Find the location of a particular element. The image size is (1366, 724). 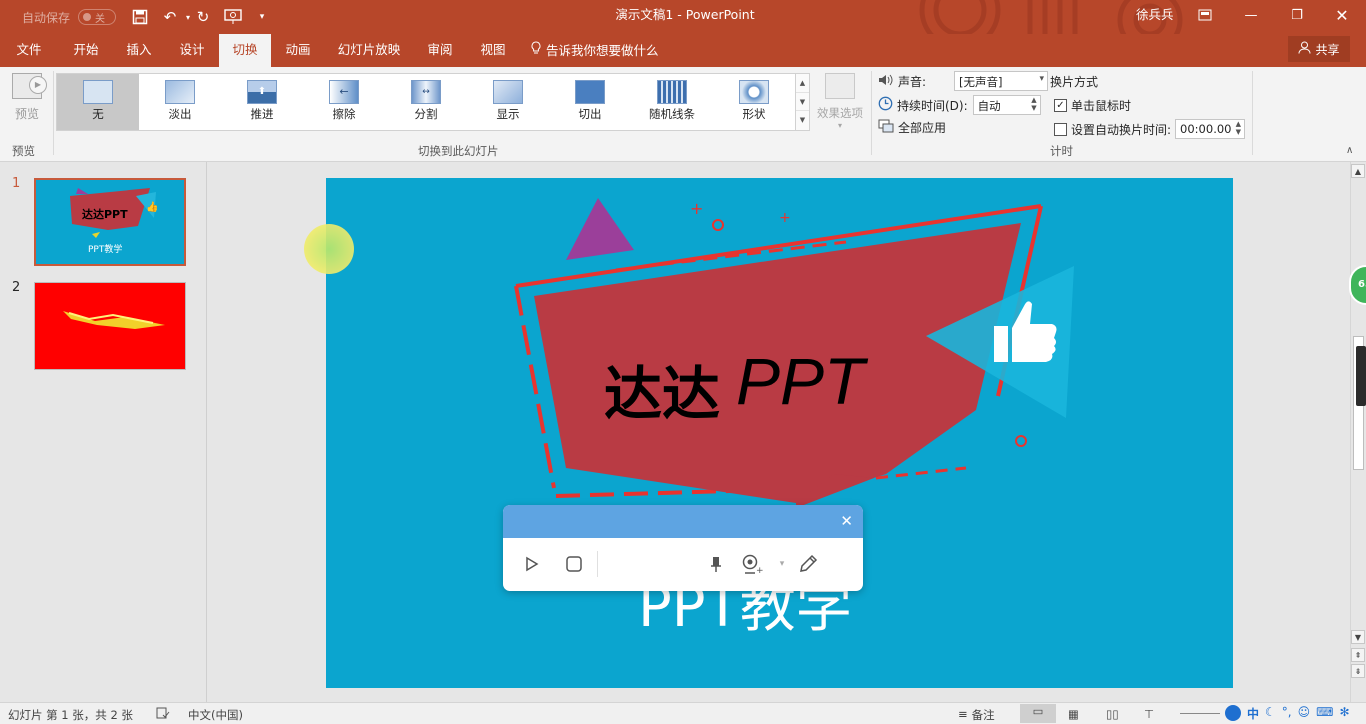

tab-slideshow: 幻灯片放映 is located at coordinates (369, 50).